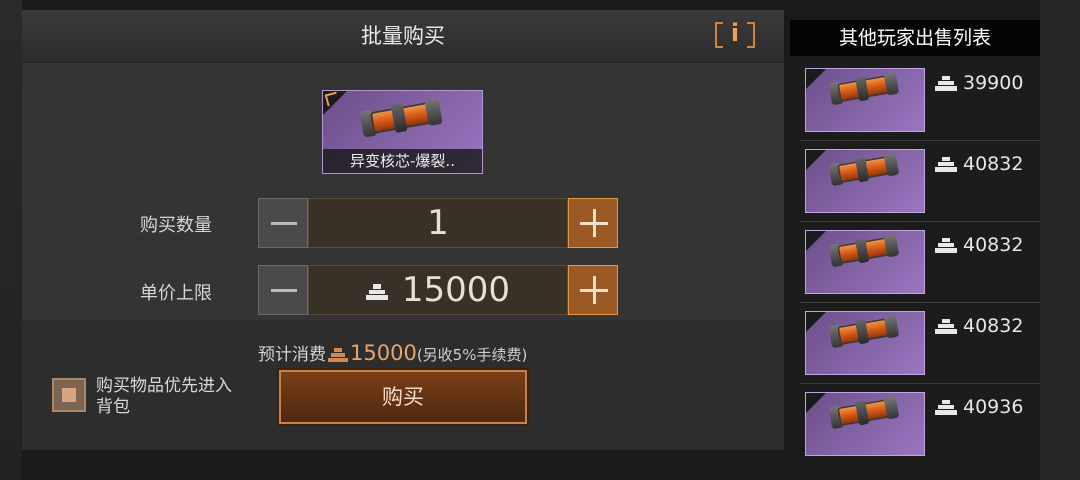 Image resolution: width=1080 pixels, height=480 pixels. I want to click on price-plus-button, so click(593, 290).